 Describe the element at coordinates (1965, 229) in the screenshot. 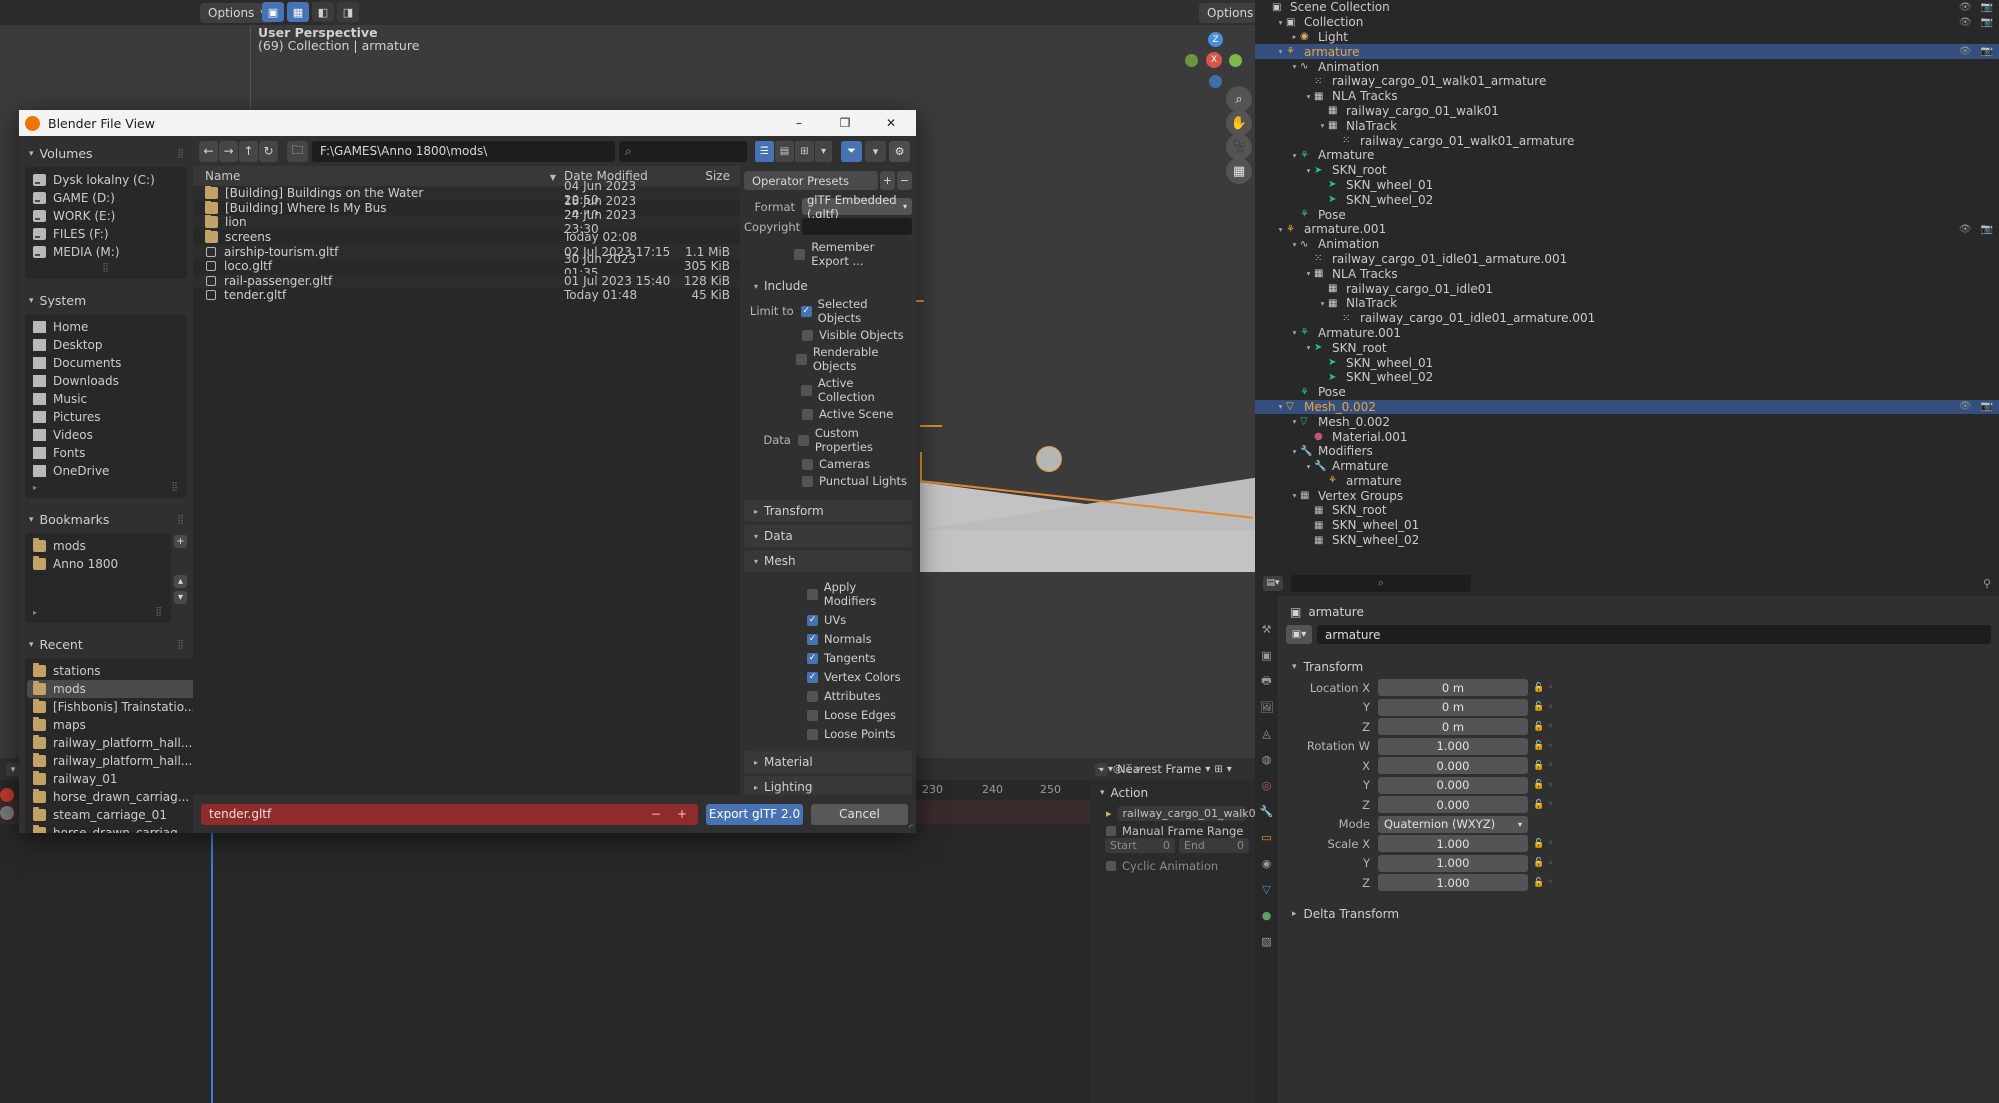

I see `eye-icon: 👁` at that location.